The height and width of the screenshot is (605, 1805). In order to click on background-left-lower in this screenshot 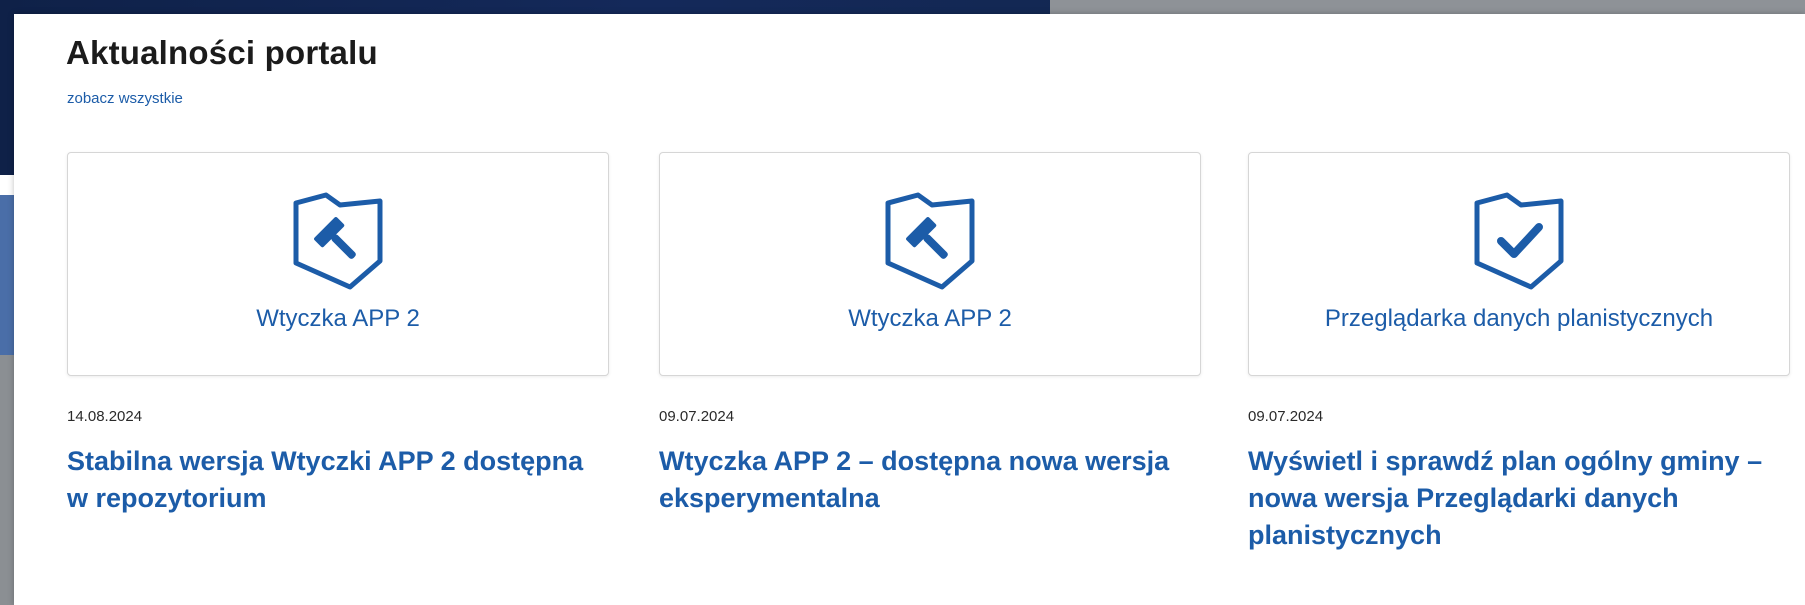, I will do `click(7, 480)`.